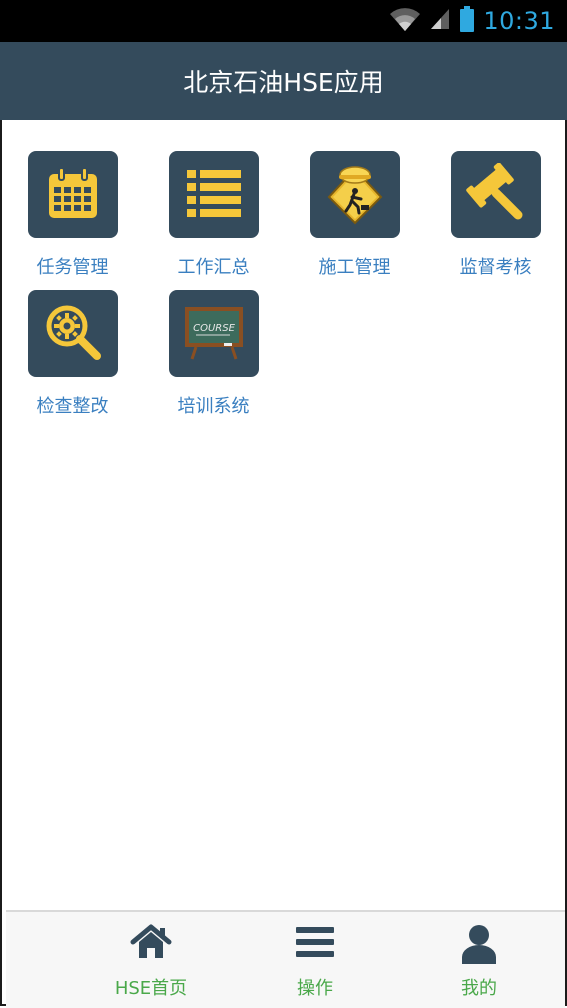 The image size is (567, 1008). I want to click on module-work-summary: 工作汇总, so click(211, 199).